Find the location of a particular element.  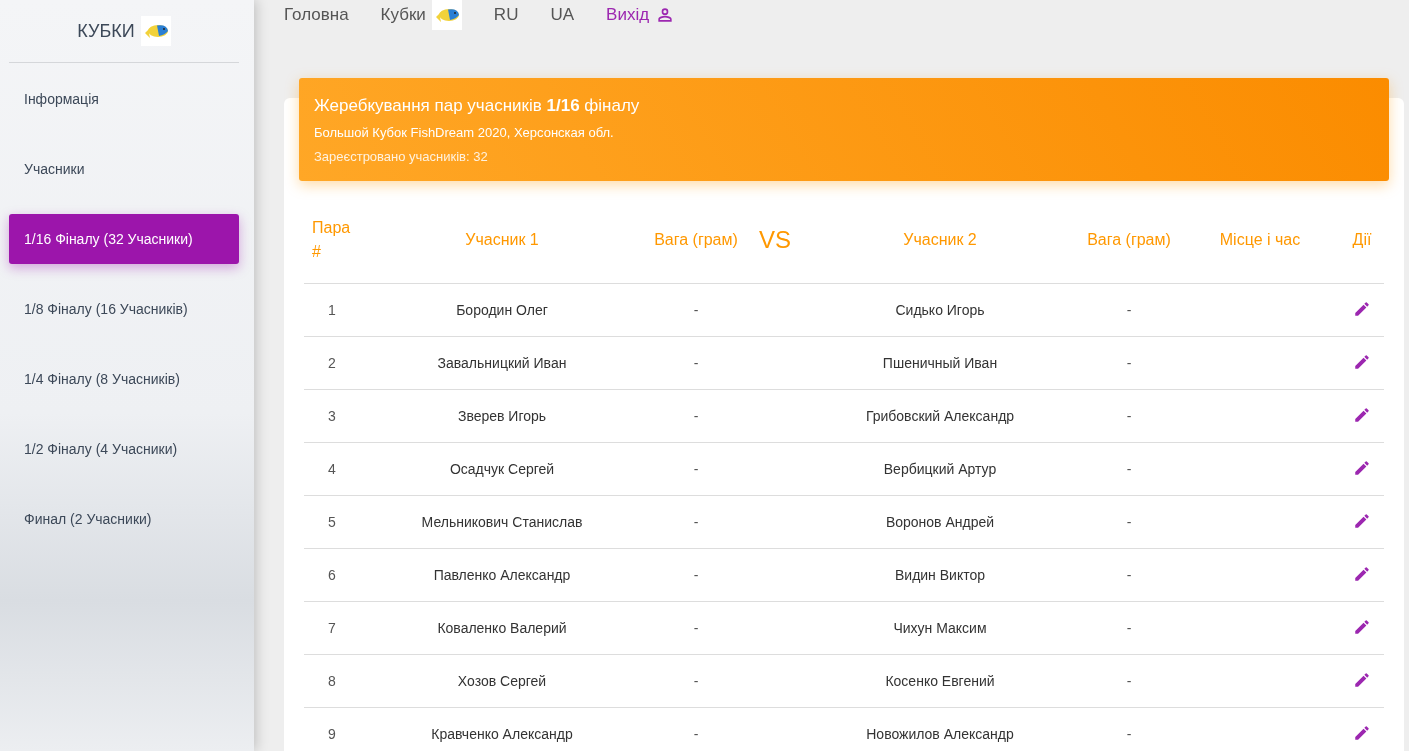

table-cell: Воронов Андрей is located at coordinates (940, 522).